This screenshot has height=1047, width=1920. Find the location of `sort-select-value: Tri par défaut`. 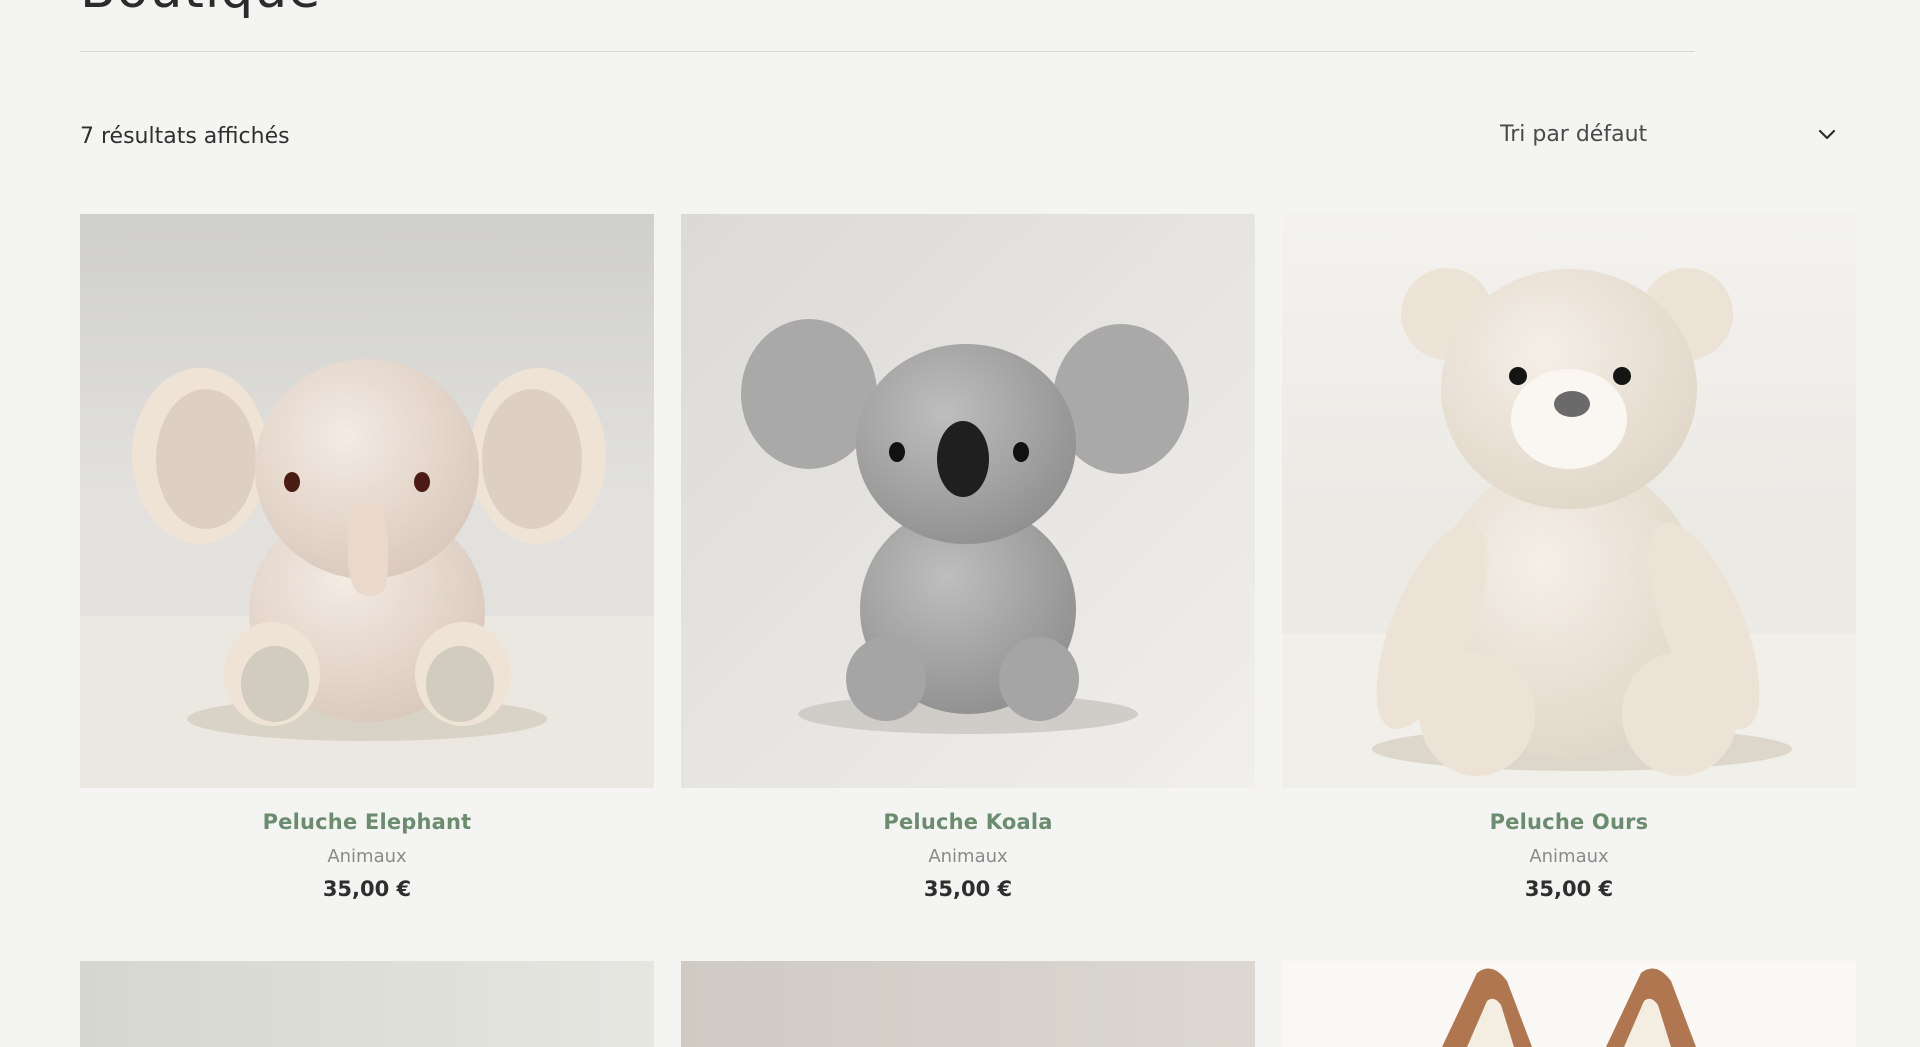

sort-select-value: Tri par défaut is located at coordinates (1574, 134).